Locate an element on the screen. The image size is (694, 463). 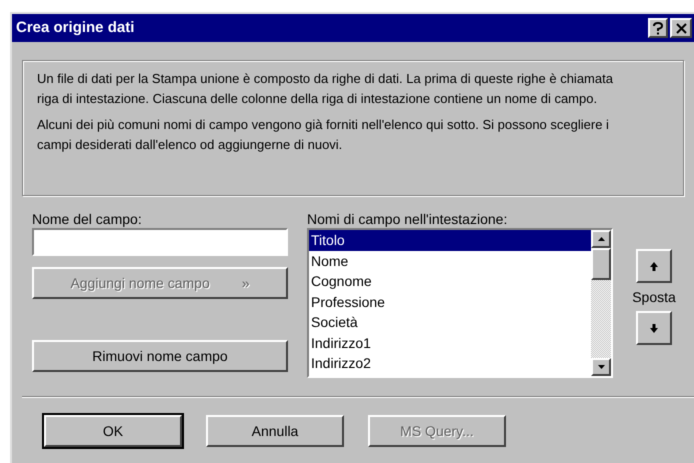
list-item: Professione is located at coordinates (450, 302).